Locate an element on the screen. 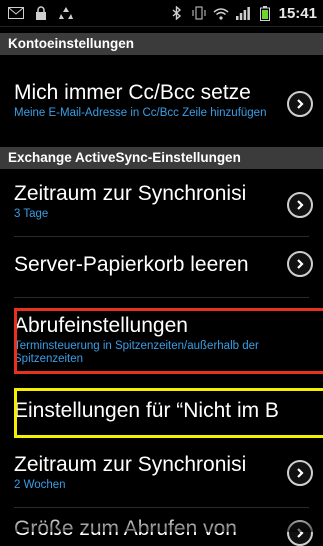 The width and height of the screenshot is (323, 546). scroll-fade is located at coordinates (161, 523).